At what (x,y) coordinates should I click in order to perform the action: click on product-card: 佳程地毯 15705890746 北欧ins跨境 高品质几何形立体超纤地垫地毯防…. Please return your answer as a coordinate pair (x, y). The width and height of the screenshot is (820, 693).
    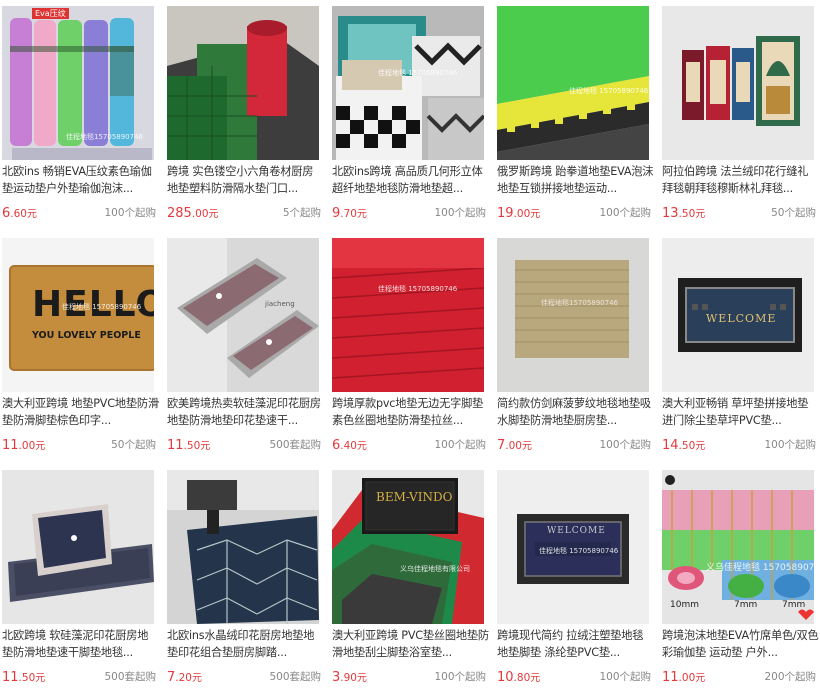
    Looking at the image, I should click on (410, 112).